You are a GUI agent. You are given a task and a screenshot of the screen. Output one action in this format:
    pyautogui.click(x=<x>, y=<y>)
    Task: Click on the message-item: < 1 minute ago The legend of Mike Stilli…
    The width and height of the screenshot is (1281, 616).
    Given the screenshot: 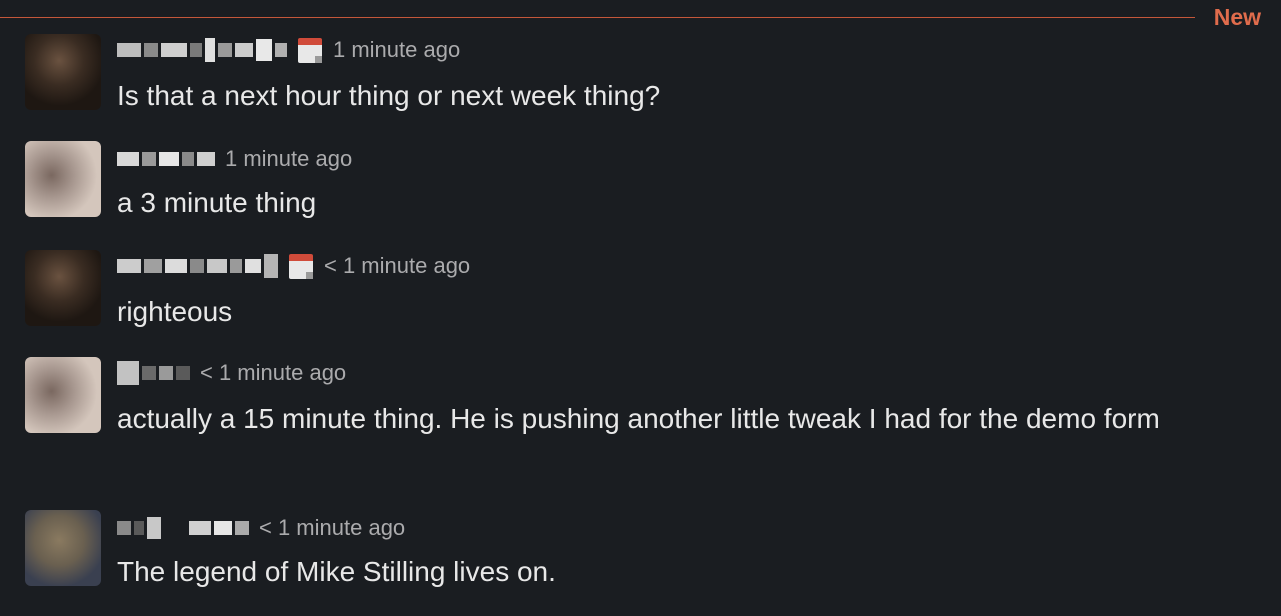 What is the action you would take?
    pyautogui.click(x=640, y=550)
    